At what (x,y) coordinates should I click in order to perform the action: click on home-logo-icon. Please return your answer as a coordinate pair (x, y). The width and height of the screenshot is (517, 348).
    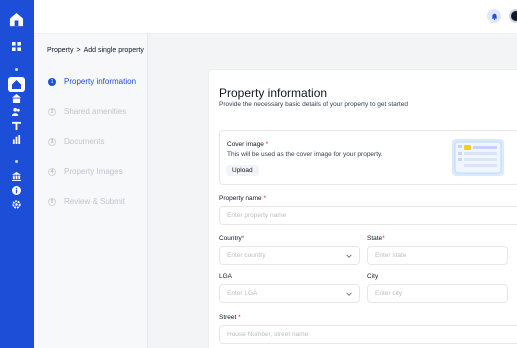
    Looking at the image, I should click on (16, 19).